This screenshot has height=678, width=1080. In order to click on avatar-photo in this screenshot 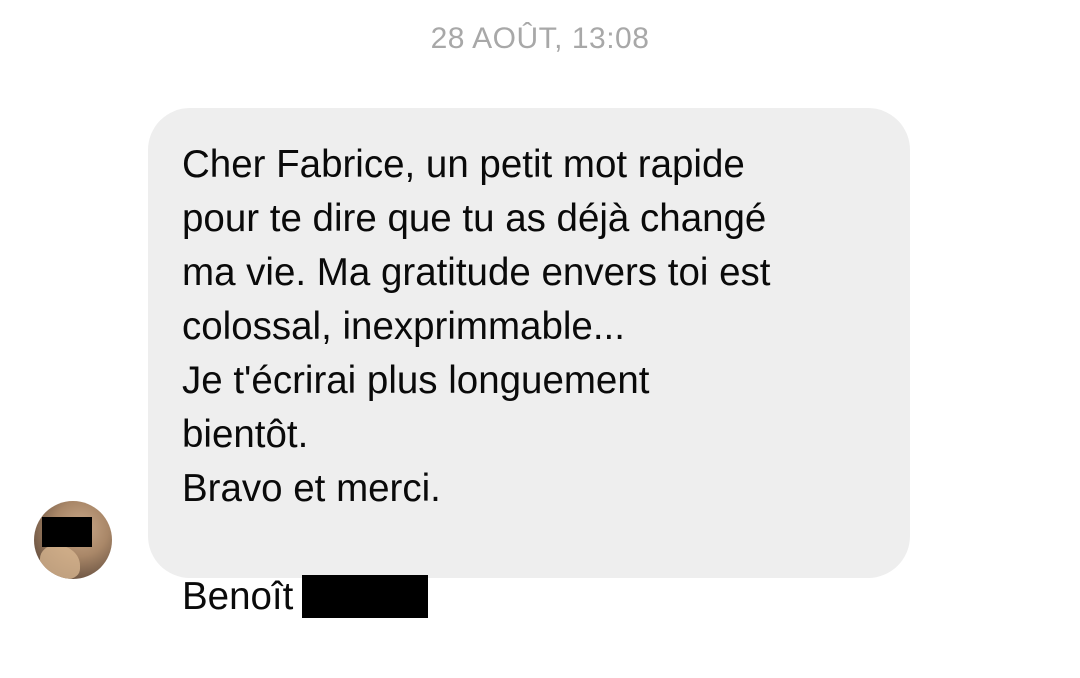, I will do `click(60, 562)`.